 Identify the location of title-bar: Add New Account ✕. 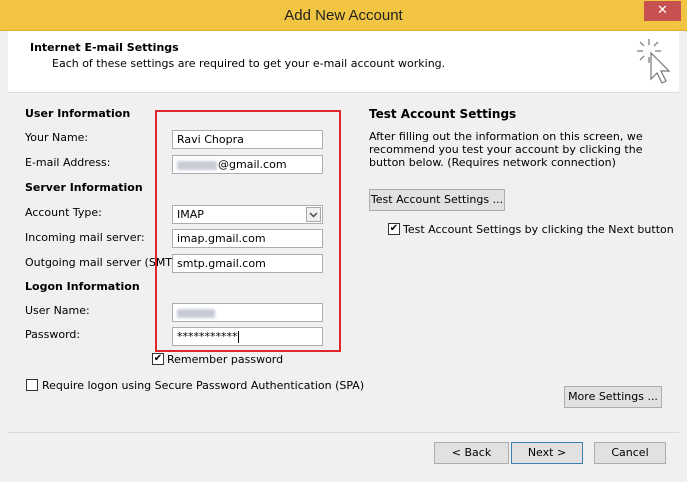
(343, 15).